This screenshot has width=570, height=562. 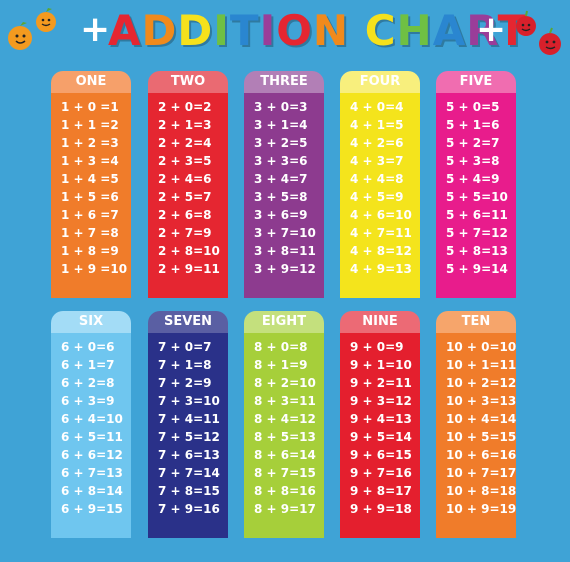 I want to click on title-row: + ADDITION CHART +, so click(x=285, y=31).